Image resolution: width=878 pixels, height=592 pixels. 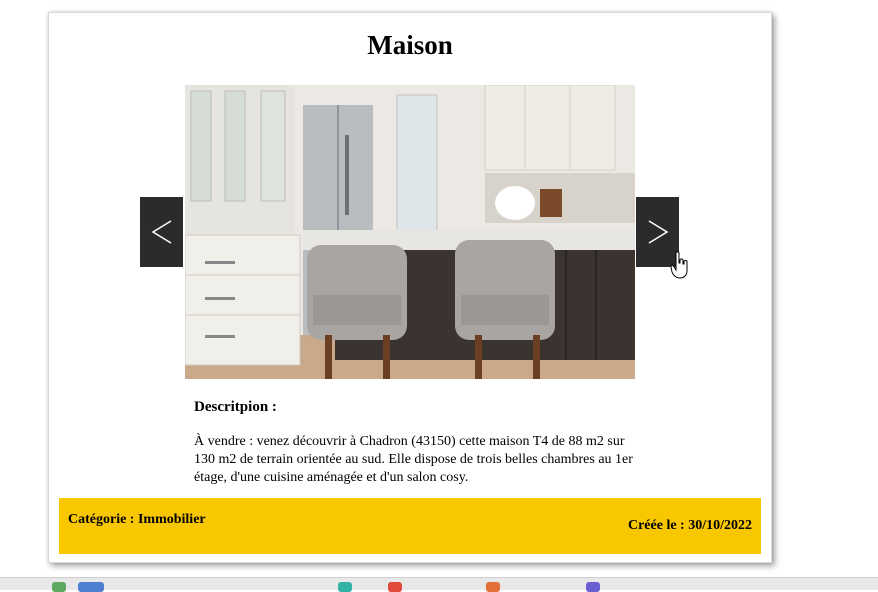 I want to click on carousel-prev-button, so click(x=161, y=232).